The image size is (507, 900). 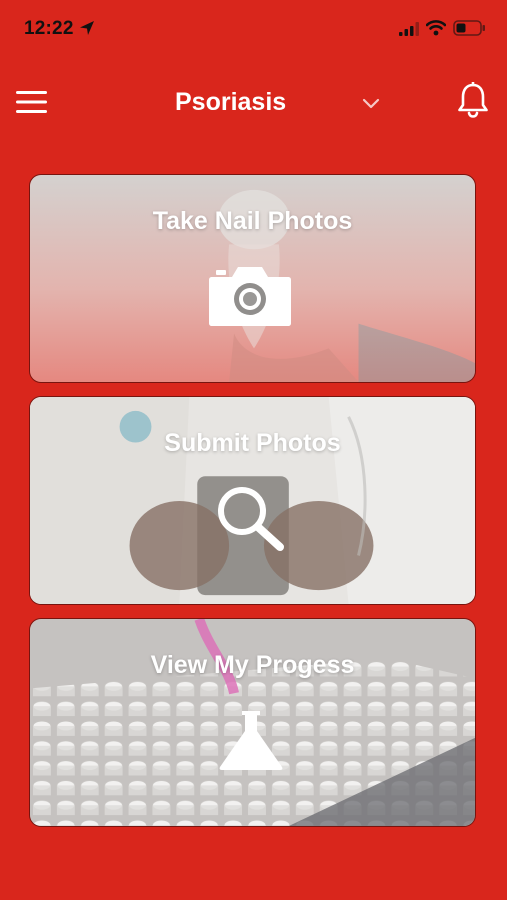 I want to click on bell-icon, so click(x=473, y=100).